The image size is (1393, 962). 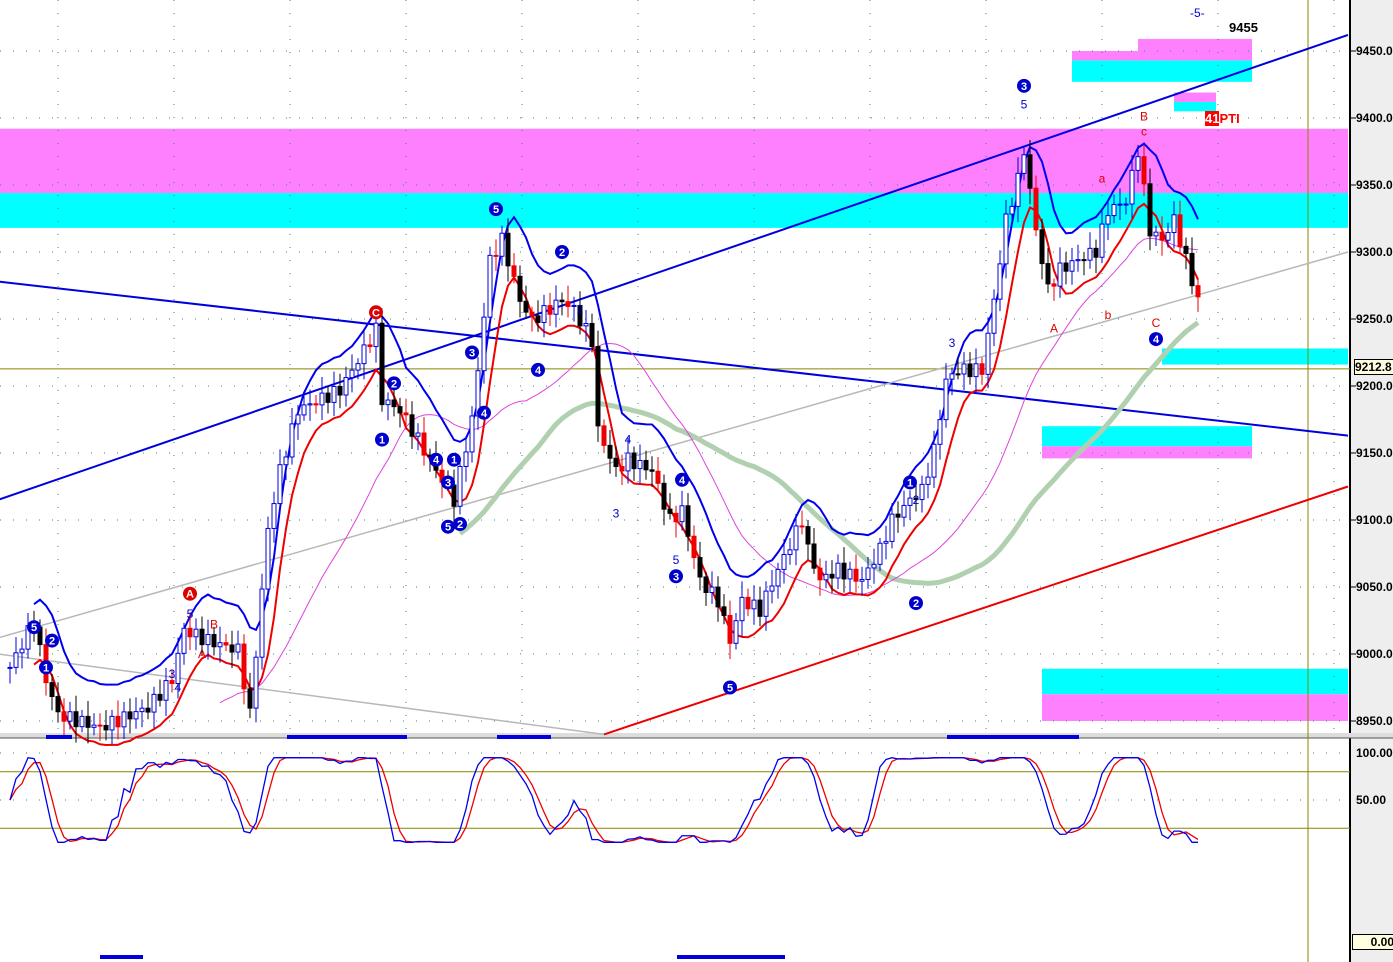 What do you see at coordinates (382, 441) in the screenshot?
I see `wave-label: 1` at bounding box center [382, 441].